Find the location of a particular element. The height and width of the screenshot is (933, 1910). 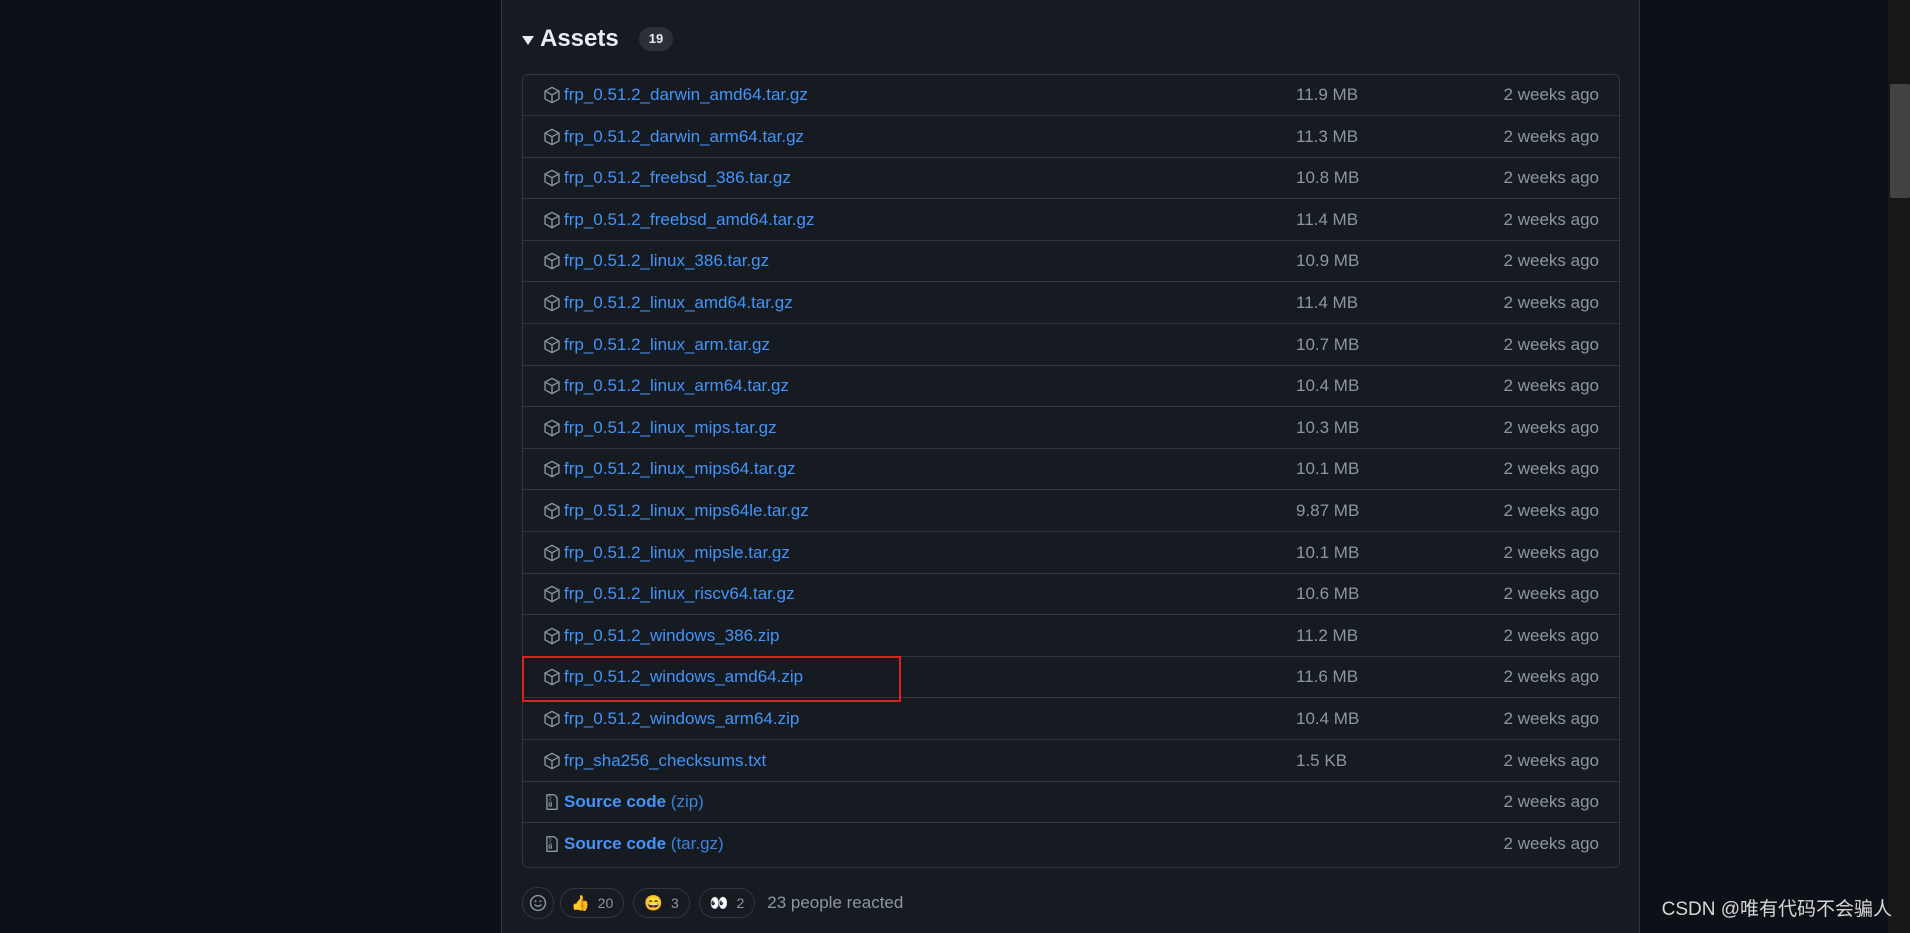

asset-size: 10.9 MB is located at coordinates (1328, 260).